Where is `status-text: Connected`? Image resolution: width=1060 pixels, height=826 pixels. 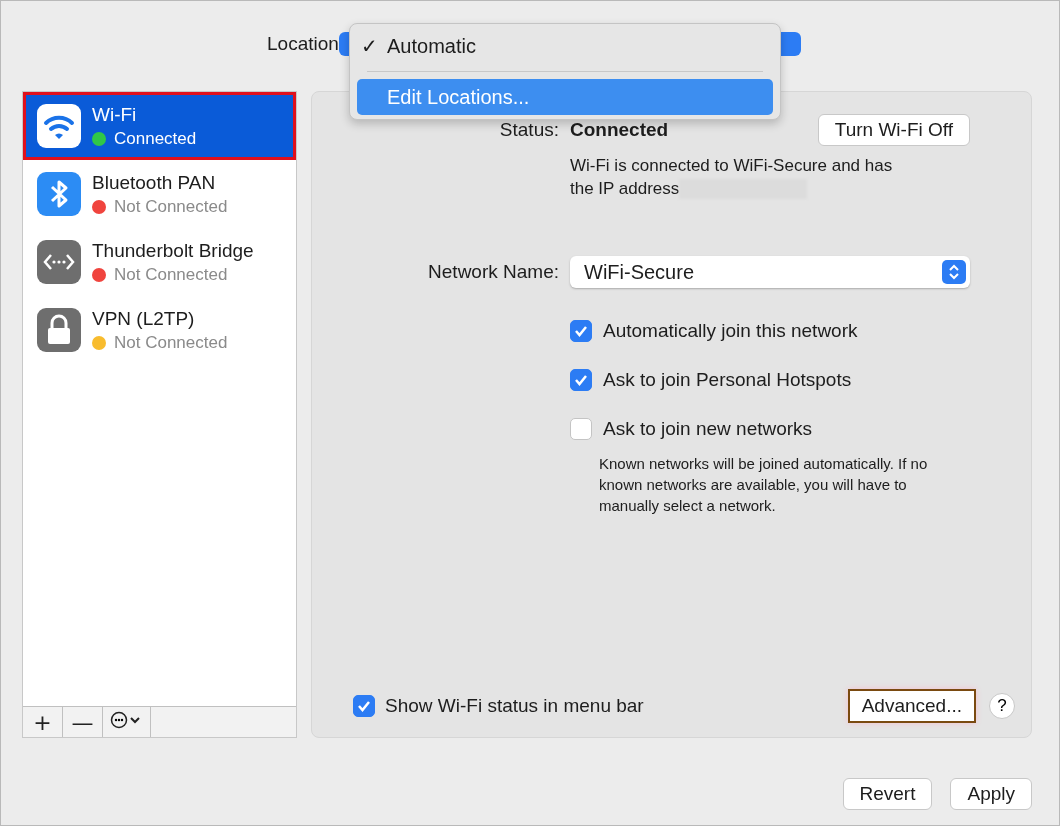
status-text: Connected is located at coordinates (155, 138).